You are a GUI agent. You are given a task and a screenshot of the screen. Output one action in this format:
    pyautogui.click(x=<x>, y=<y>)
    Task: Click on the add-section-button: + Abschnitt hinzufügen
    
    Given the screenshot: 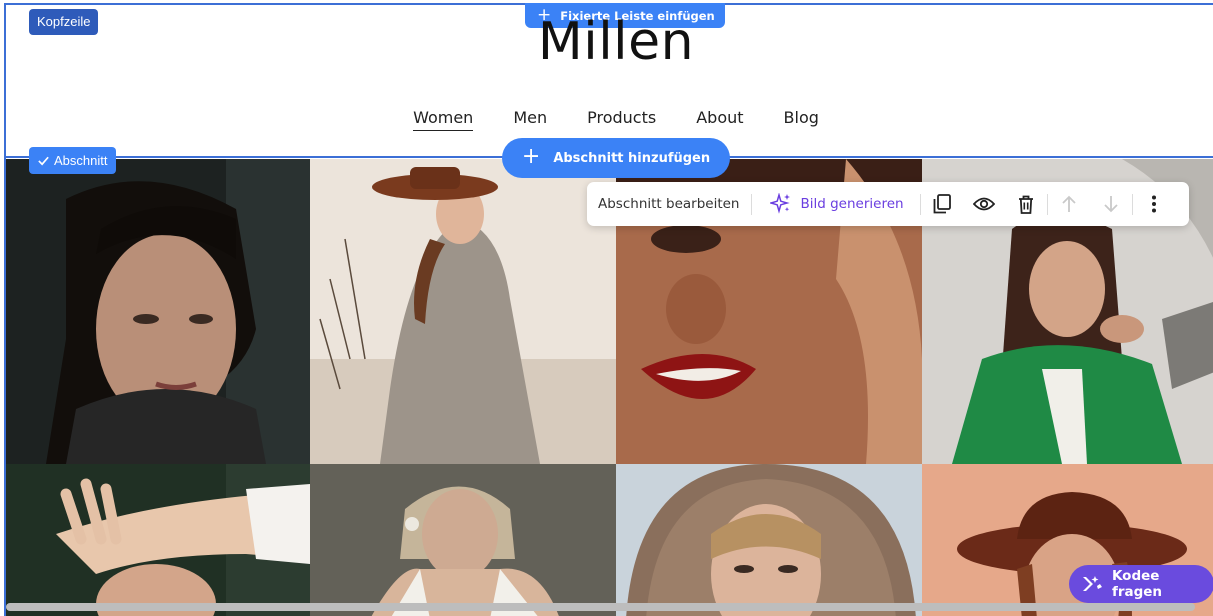 What is the action you would take?
    pyautogui.click(x=616, y=158)
    